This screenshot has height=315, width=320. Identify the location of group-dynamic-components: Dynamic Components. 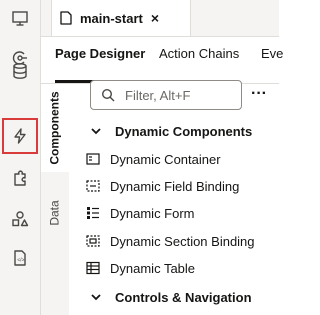
(171, 131).